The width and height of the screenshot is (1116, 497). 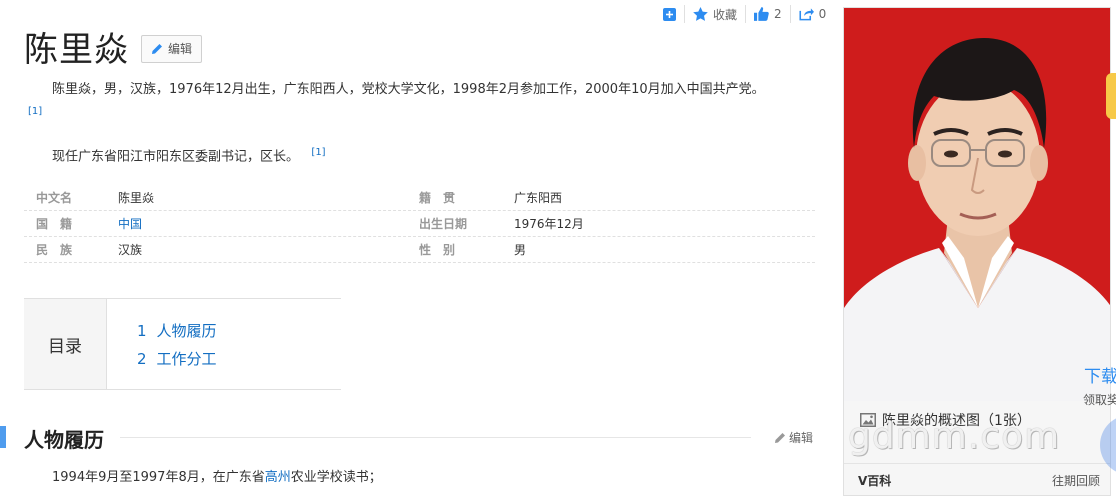 What do you see at coordinates (130, 250) in the screenshot?
I see `info-value: 汉族` at bounding box center [130, 250].